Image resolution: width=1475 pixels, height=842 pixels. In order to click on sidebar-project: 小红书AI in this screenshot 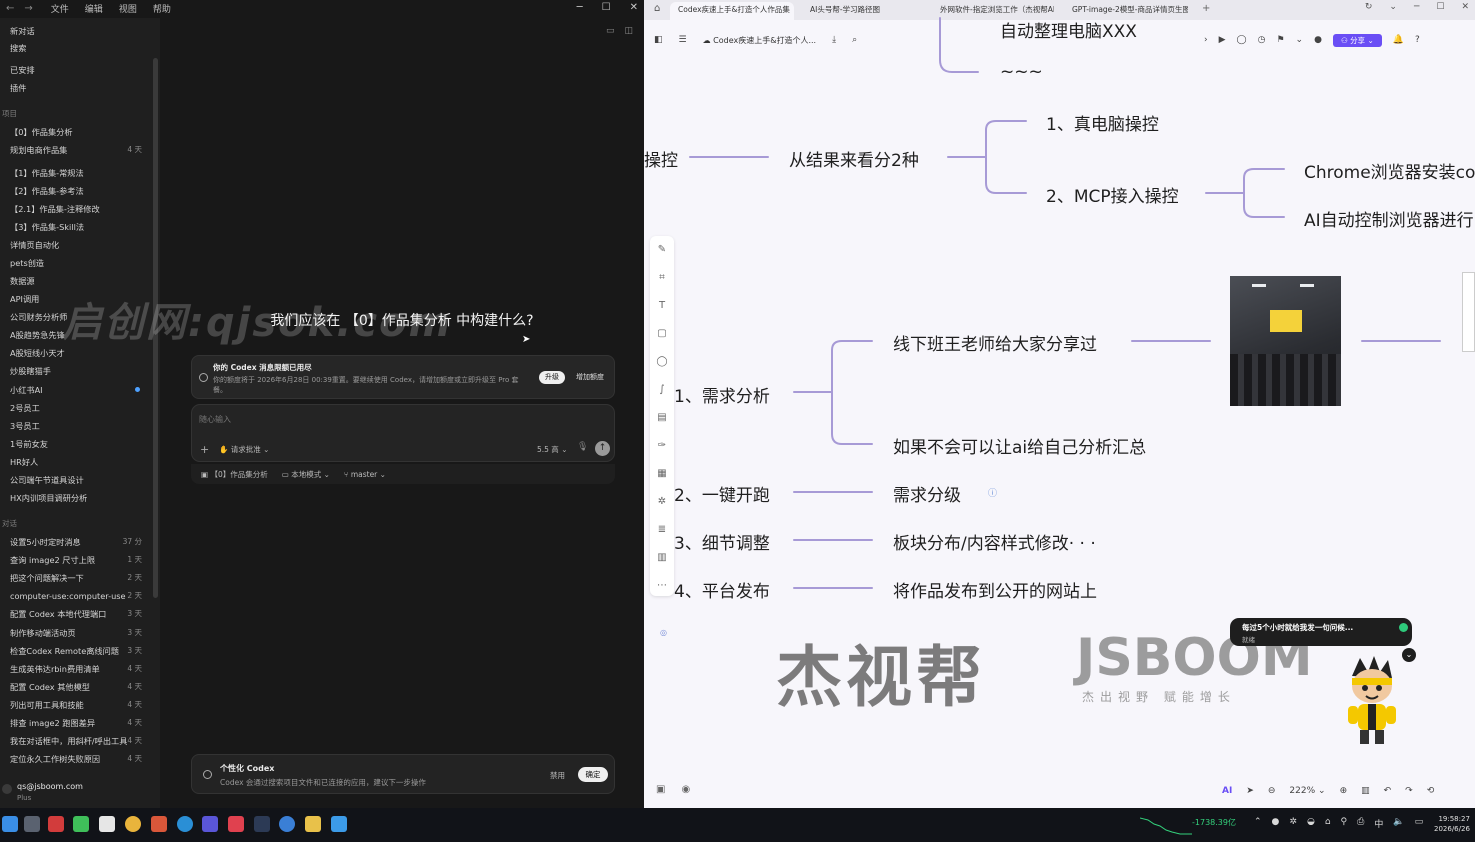, I will do `click(75, 390)`.